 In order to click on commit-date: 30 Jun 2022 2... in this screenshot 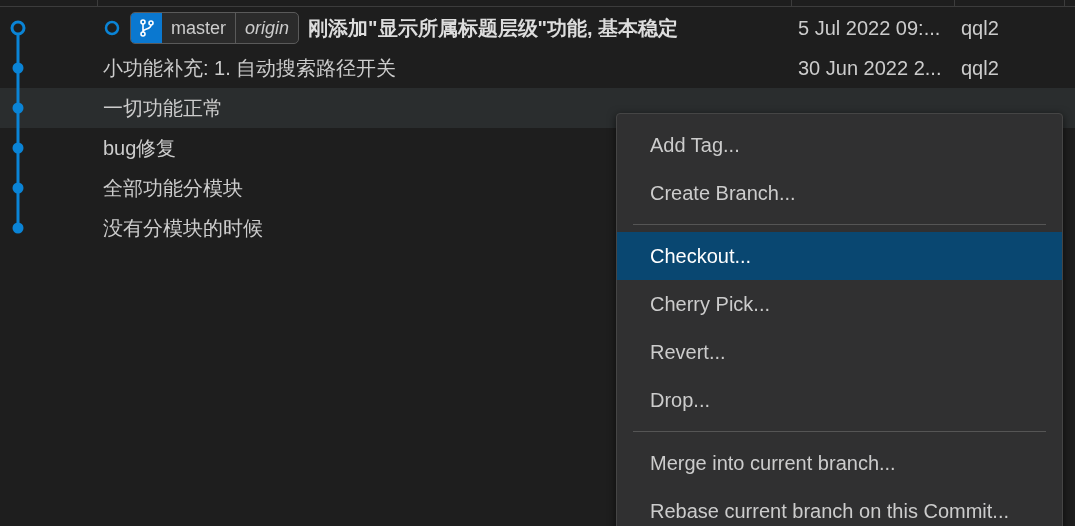, I will do `click(870, 68)`.